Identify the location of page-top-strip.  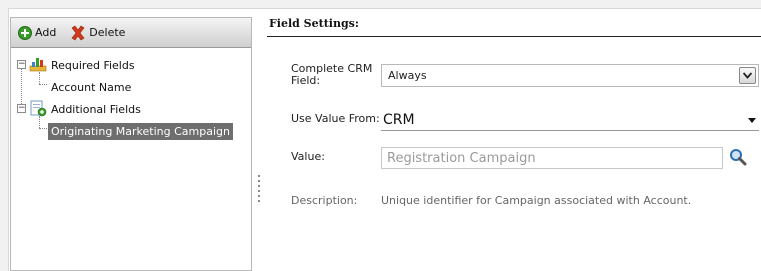
(380, 4).